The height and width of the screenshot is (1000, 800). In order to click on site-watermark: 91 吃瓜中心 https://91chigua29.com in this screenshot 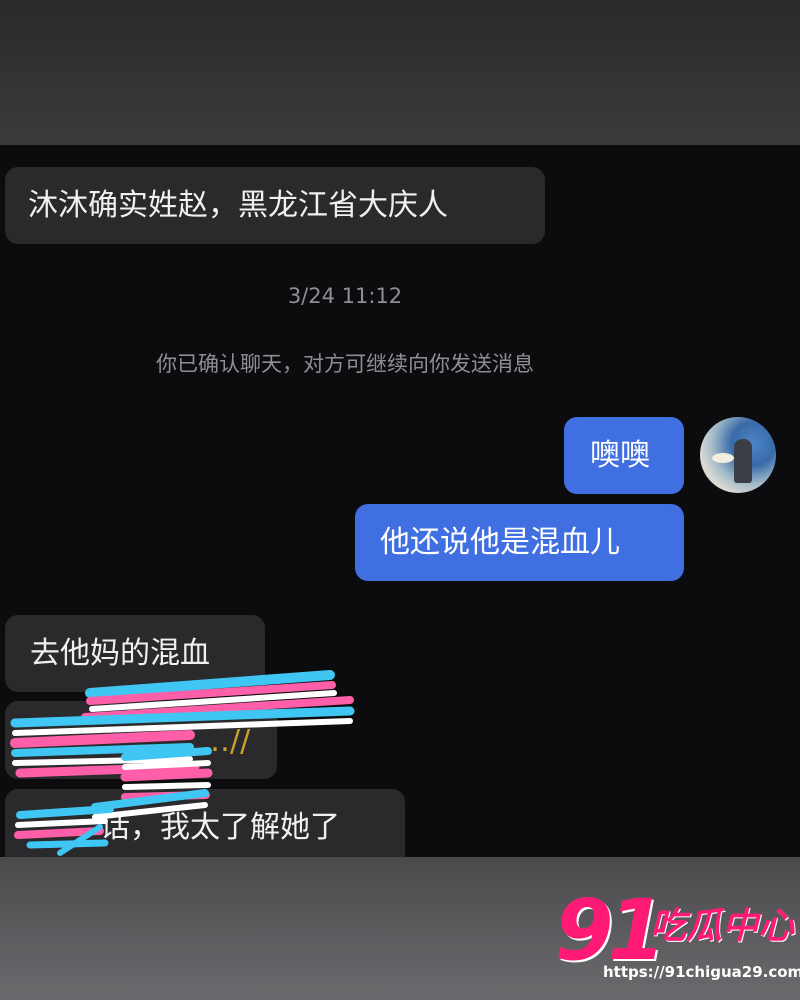, I will do `click(677, 937)`.